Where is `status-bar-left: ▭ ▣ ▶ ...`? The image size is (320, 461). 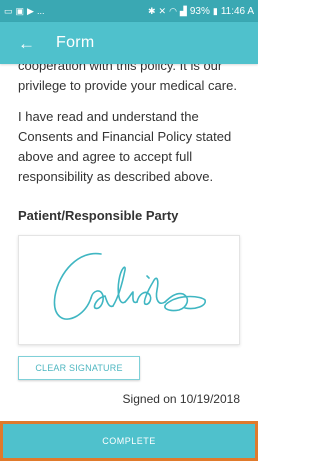 status-bar-left: ▭ ▣ ▶ ... is located at coordinates (24, 11).